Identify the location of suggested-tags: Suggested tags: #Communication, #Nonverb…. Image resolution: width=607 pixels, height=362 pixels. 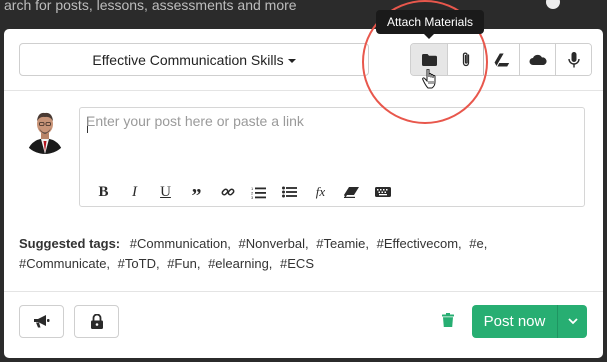
(304, 254).